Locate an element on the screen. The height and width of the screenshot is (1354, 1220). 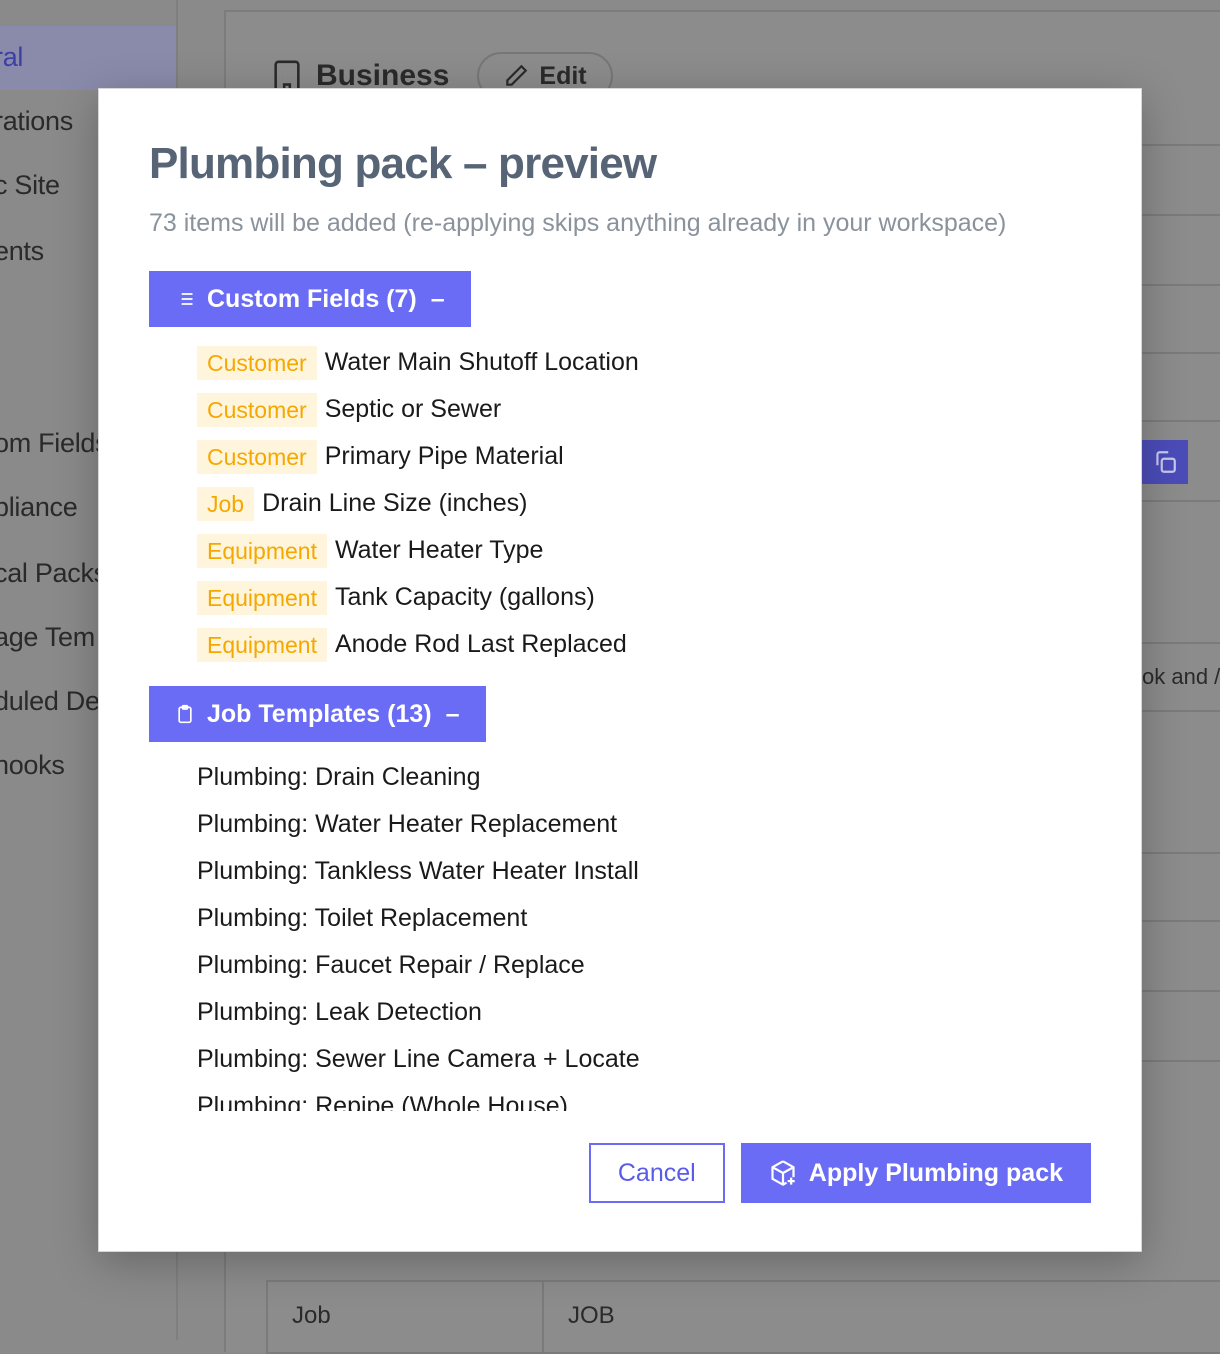
list-item: Plumbing: Water Heater Replacement is located at coordinates (407, 824).